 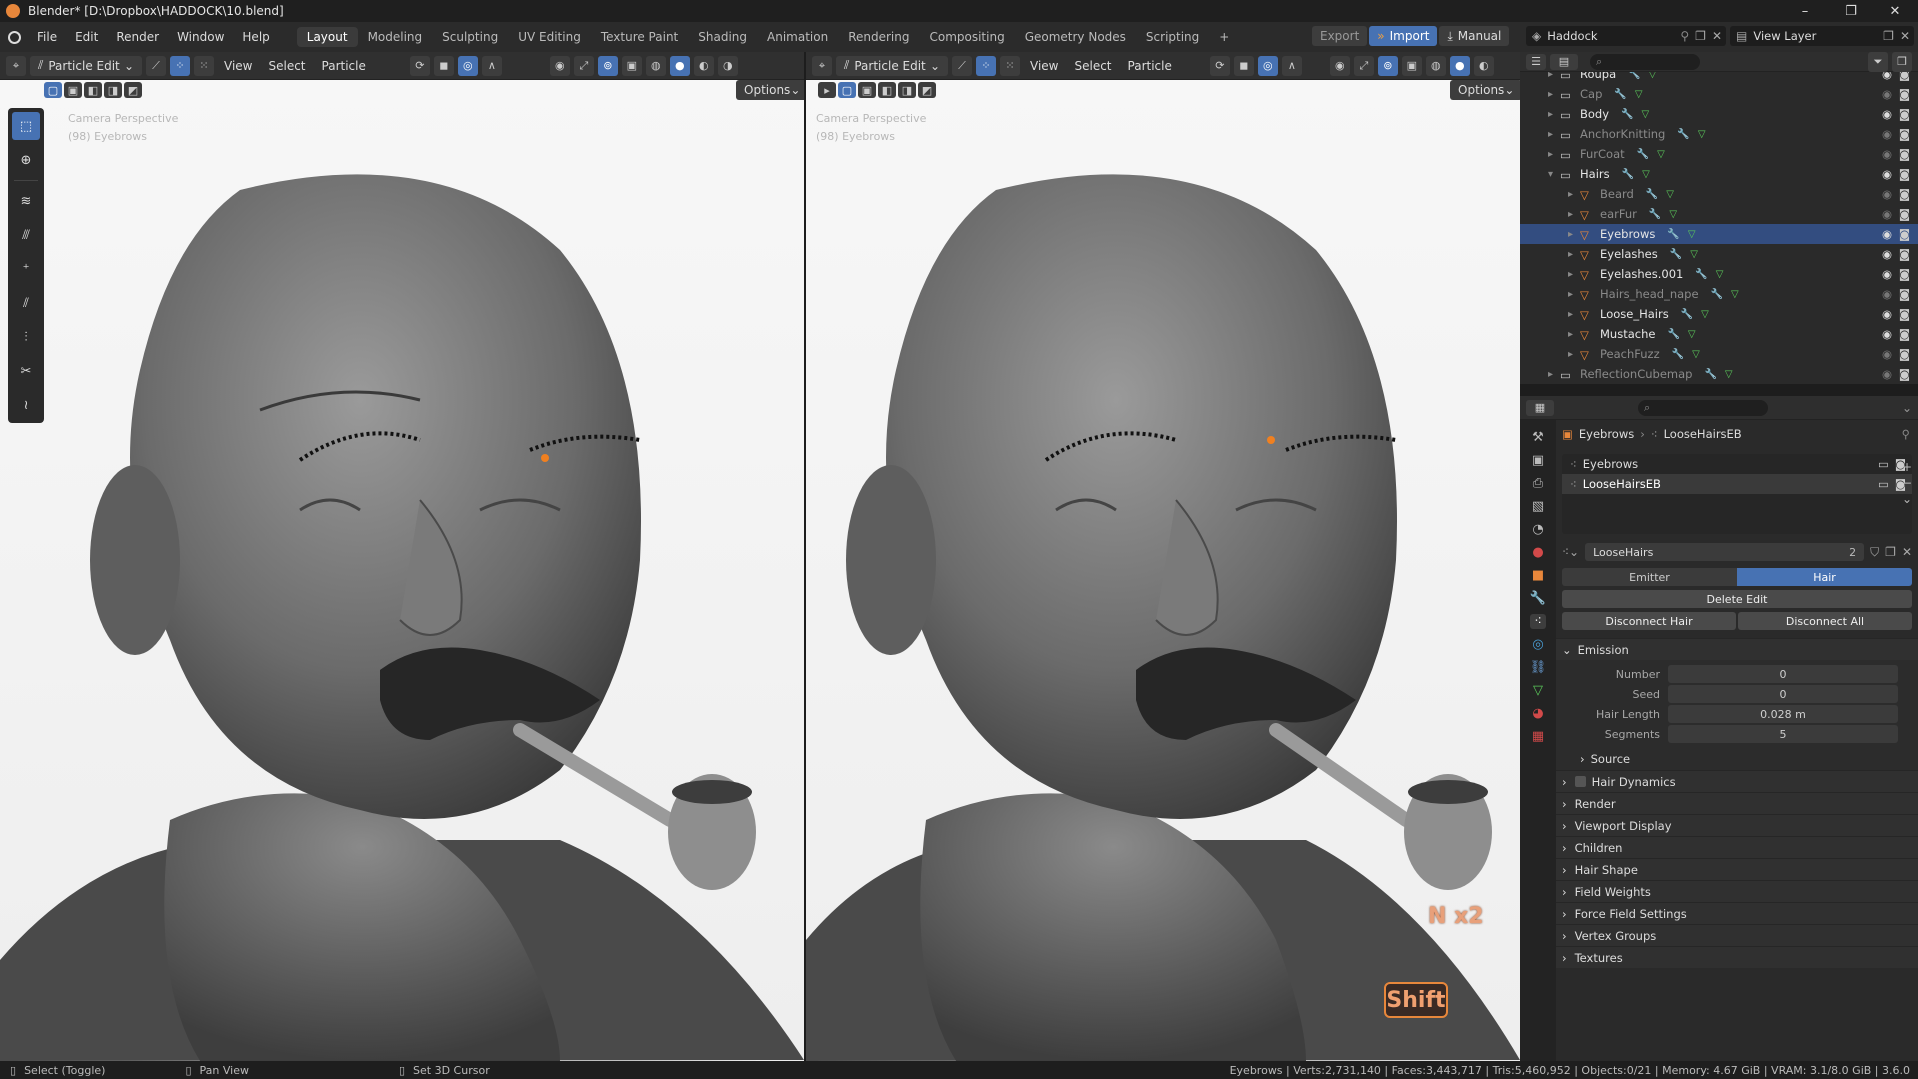 I want to click on filter-icon: ⏷, so click(x=1878, y=61).